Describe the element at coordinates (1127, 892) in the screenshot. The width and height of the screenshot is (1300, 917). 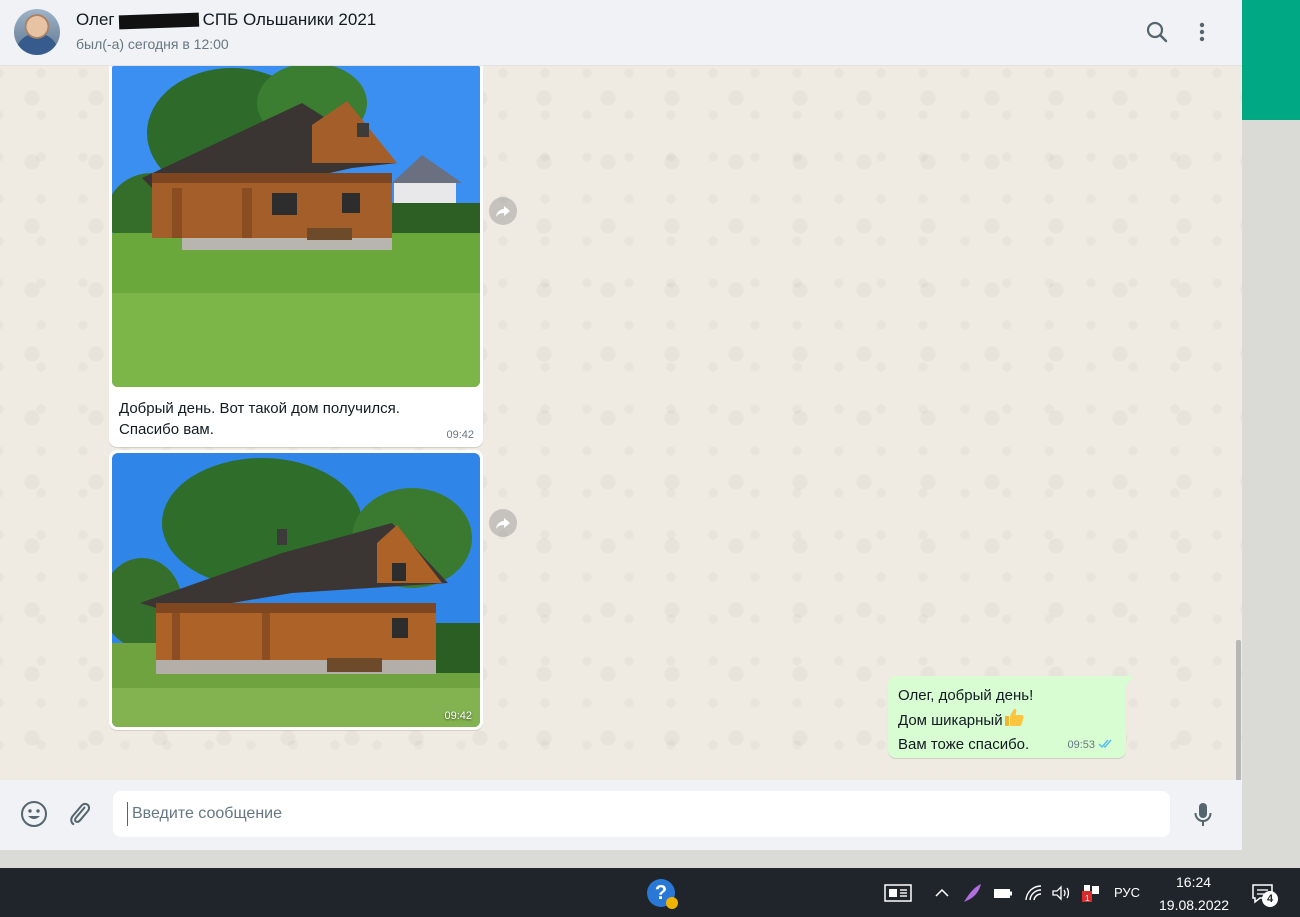
I see `input-language: РУС` at that location.